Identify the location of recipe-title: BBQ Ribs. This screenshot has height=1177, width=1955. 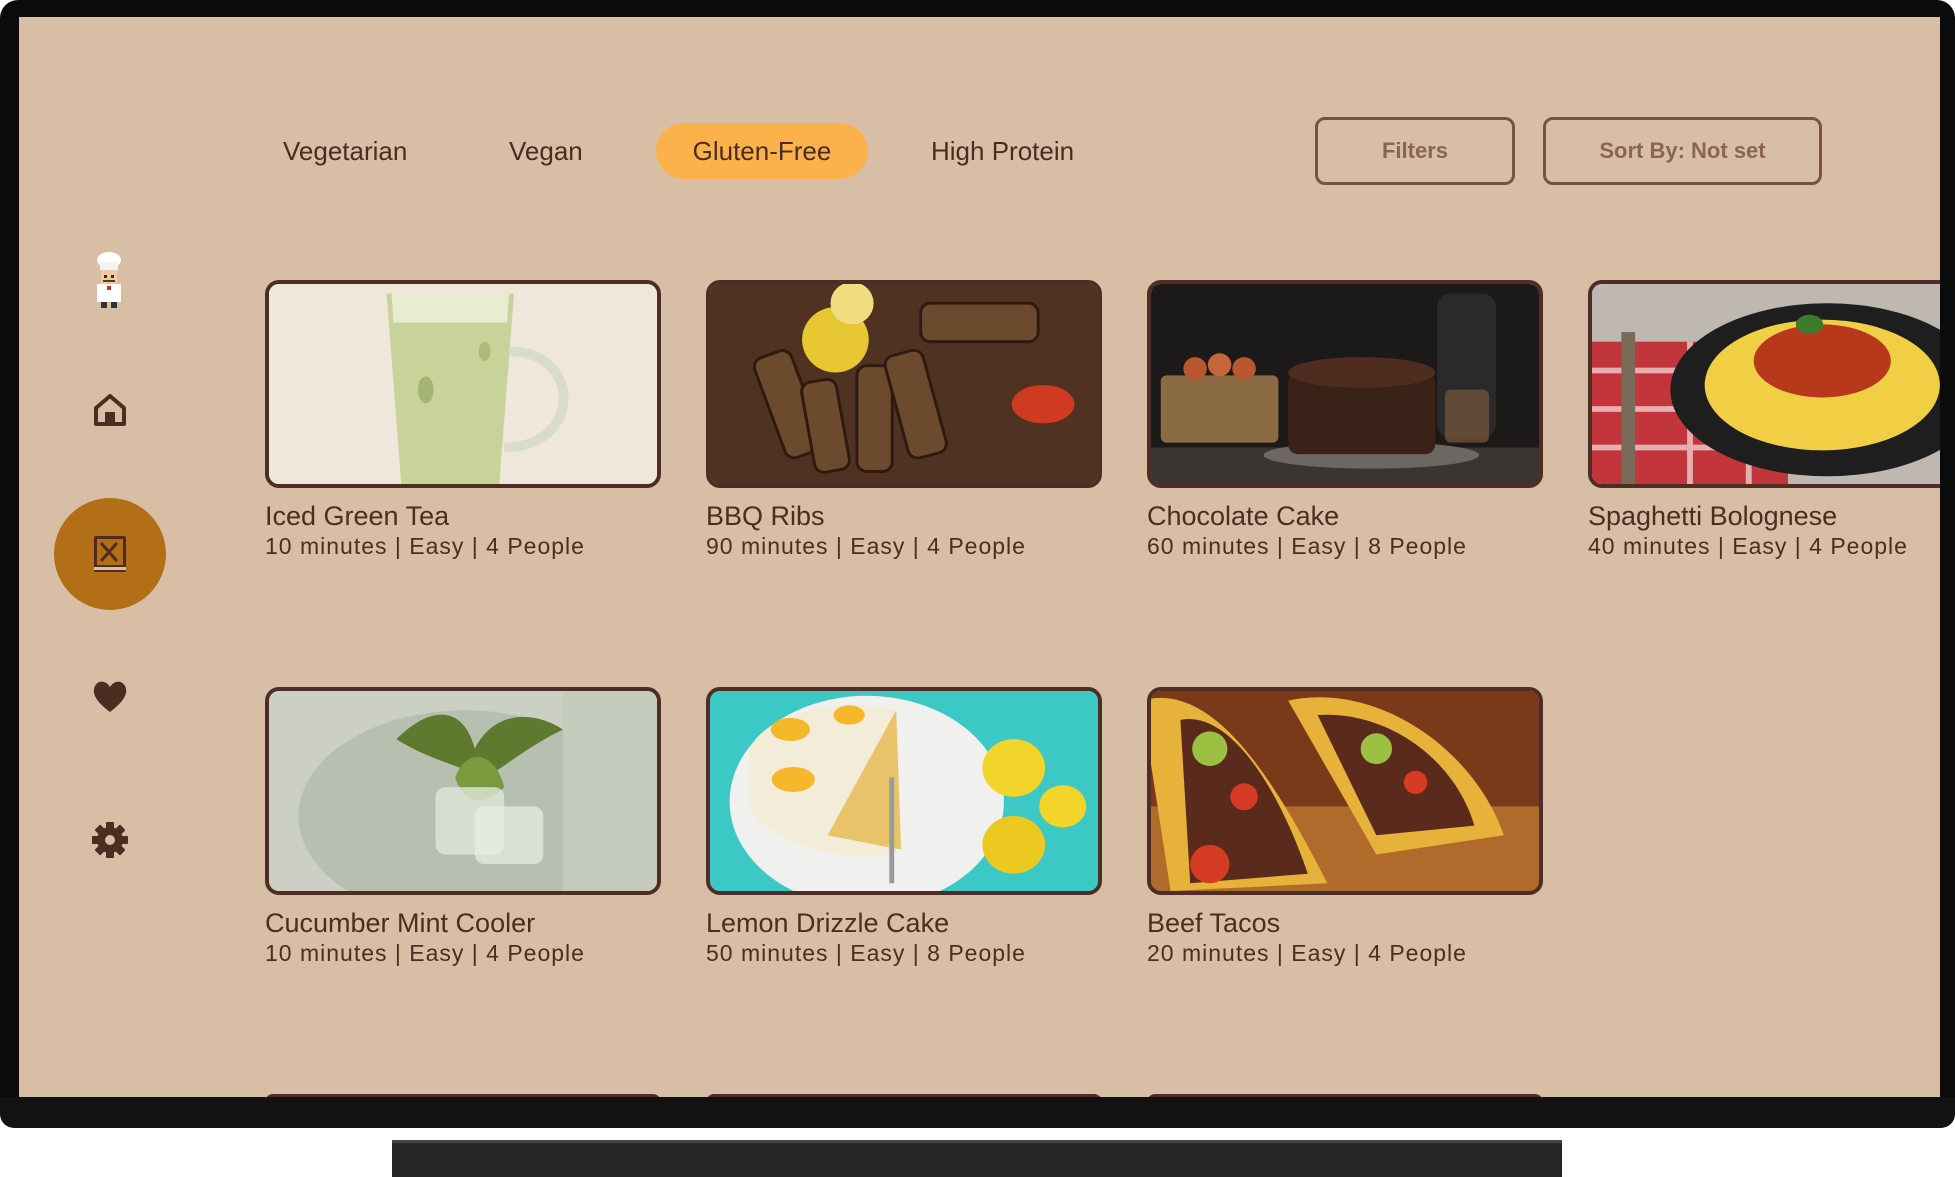
(765, 516).